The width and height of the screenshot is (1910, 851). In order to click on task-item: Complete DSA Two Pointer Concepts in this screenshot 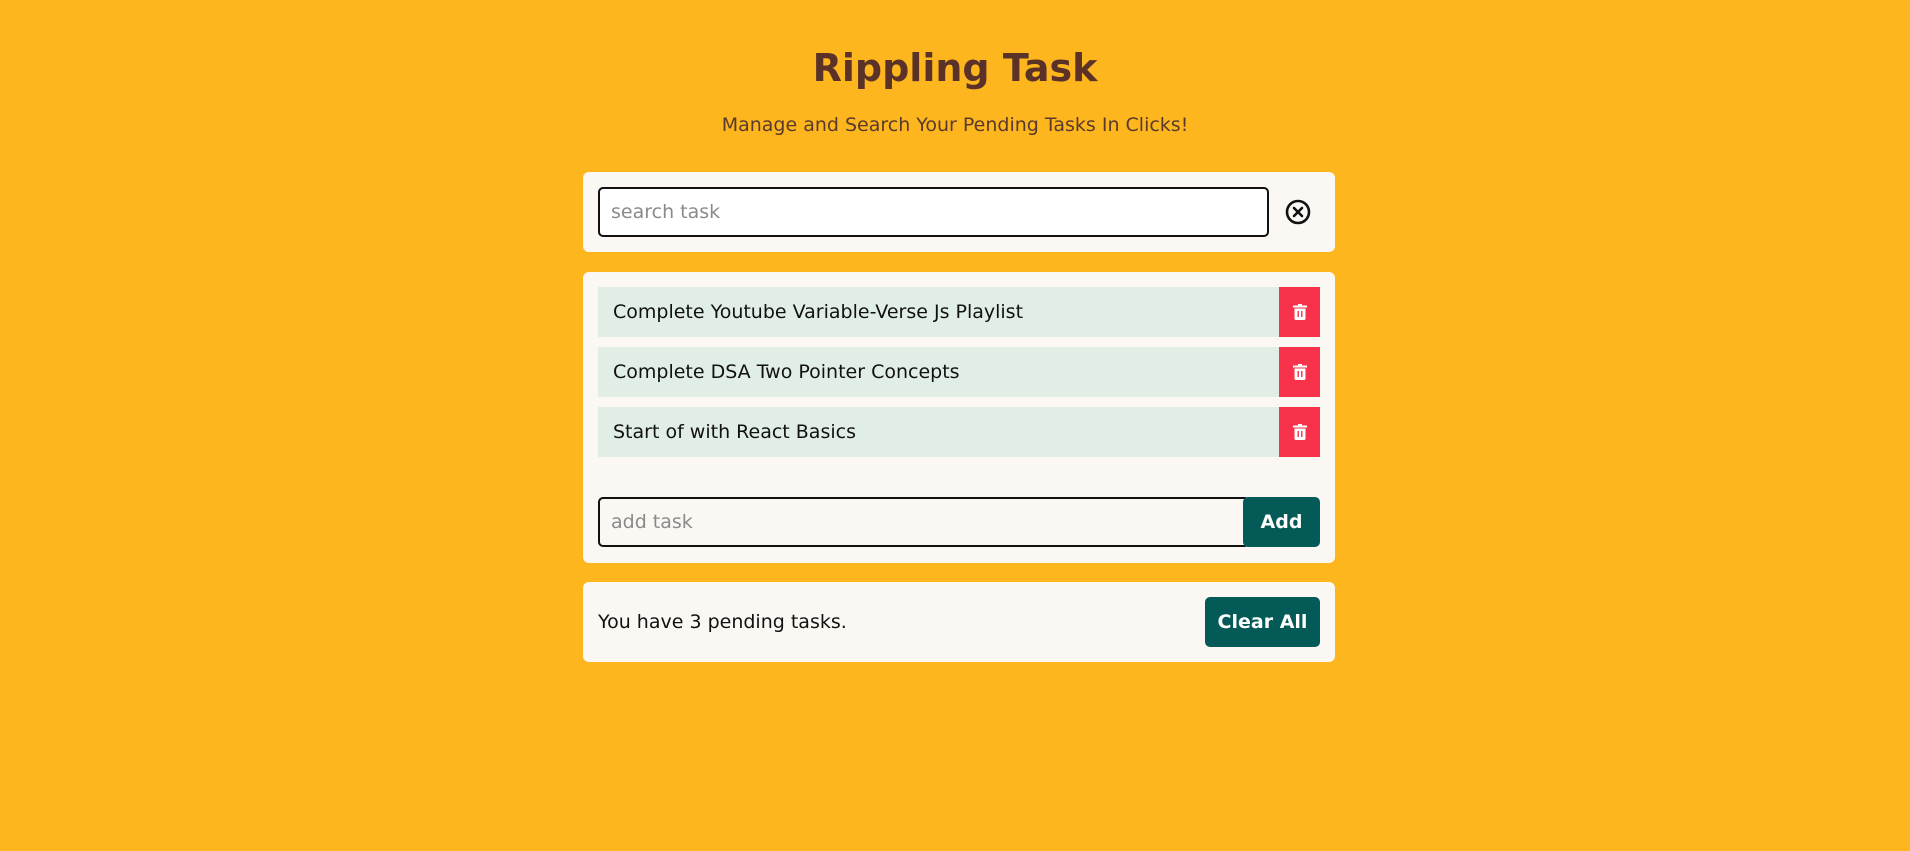, I will do `click(959, 372)`.